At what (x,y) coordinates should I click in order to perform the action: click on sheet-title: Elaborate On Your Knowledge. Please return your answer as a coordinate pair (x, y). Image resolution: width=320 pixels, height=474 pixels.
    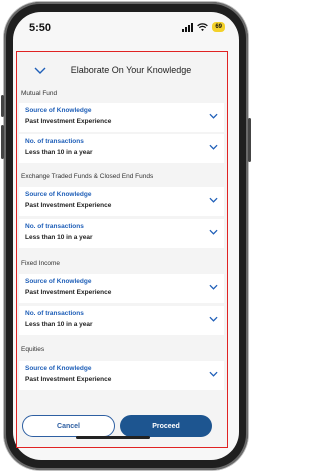
    Looking at the image, I should click on (131, 70).